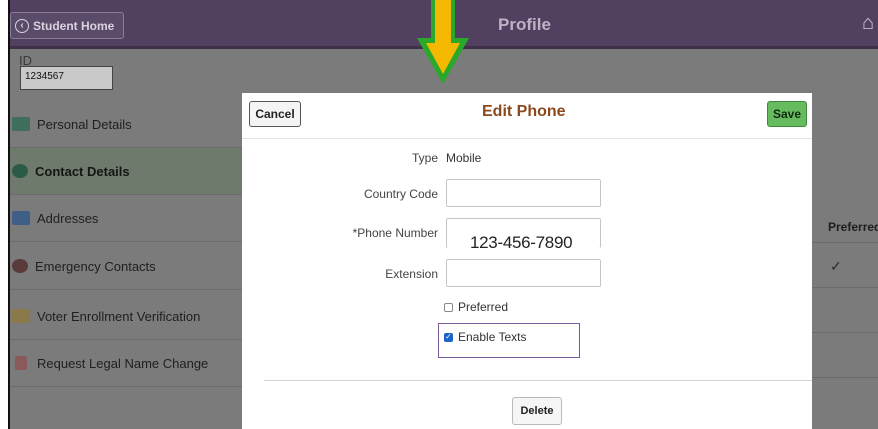  Describe the element at coordinates (275, 114) in the screenshot. I see `cancel-button: Cancel` at that location.